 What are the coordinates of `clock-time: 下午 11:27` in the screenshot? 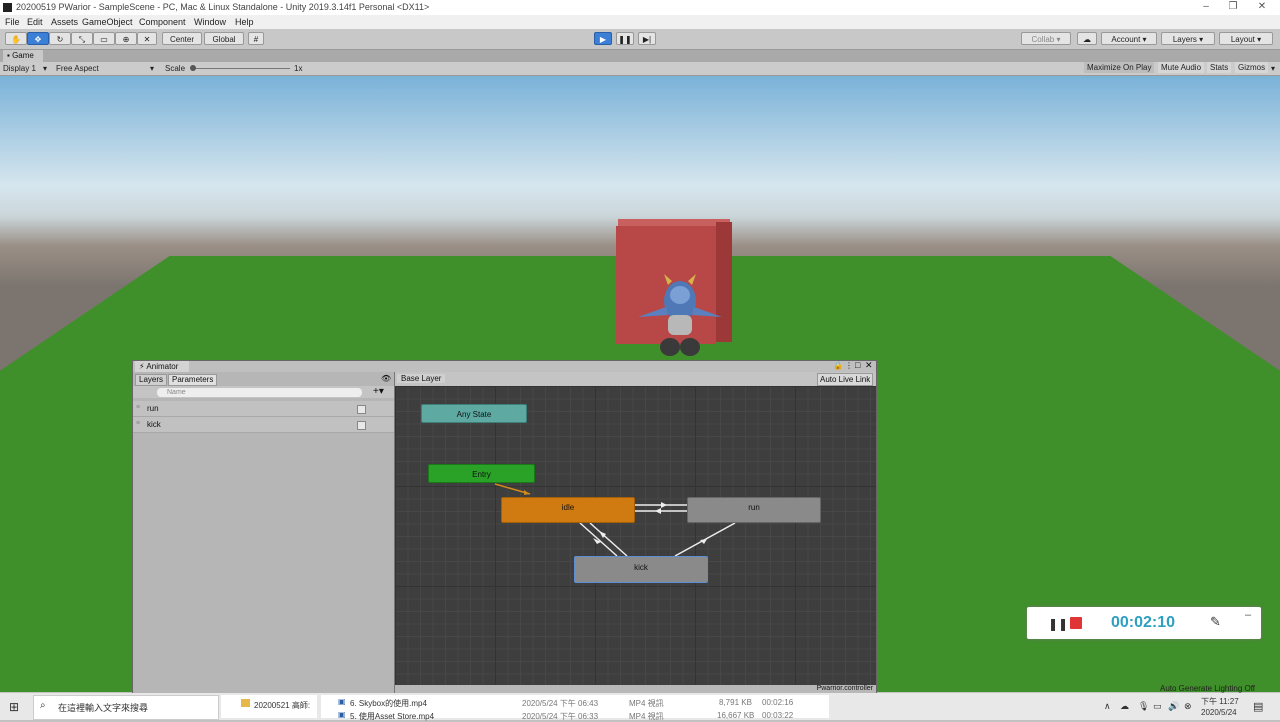 It's located at (1220, 701).